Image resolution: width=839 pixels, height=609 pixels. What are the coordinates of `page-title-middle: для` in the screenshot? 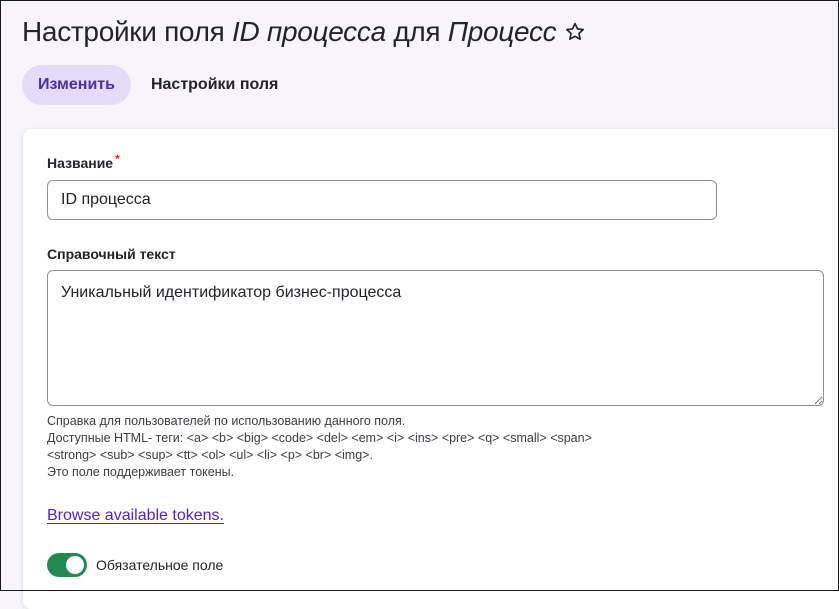 It's located at (416, 31).